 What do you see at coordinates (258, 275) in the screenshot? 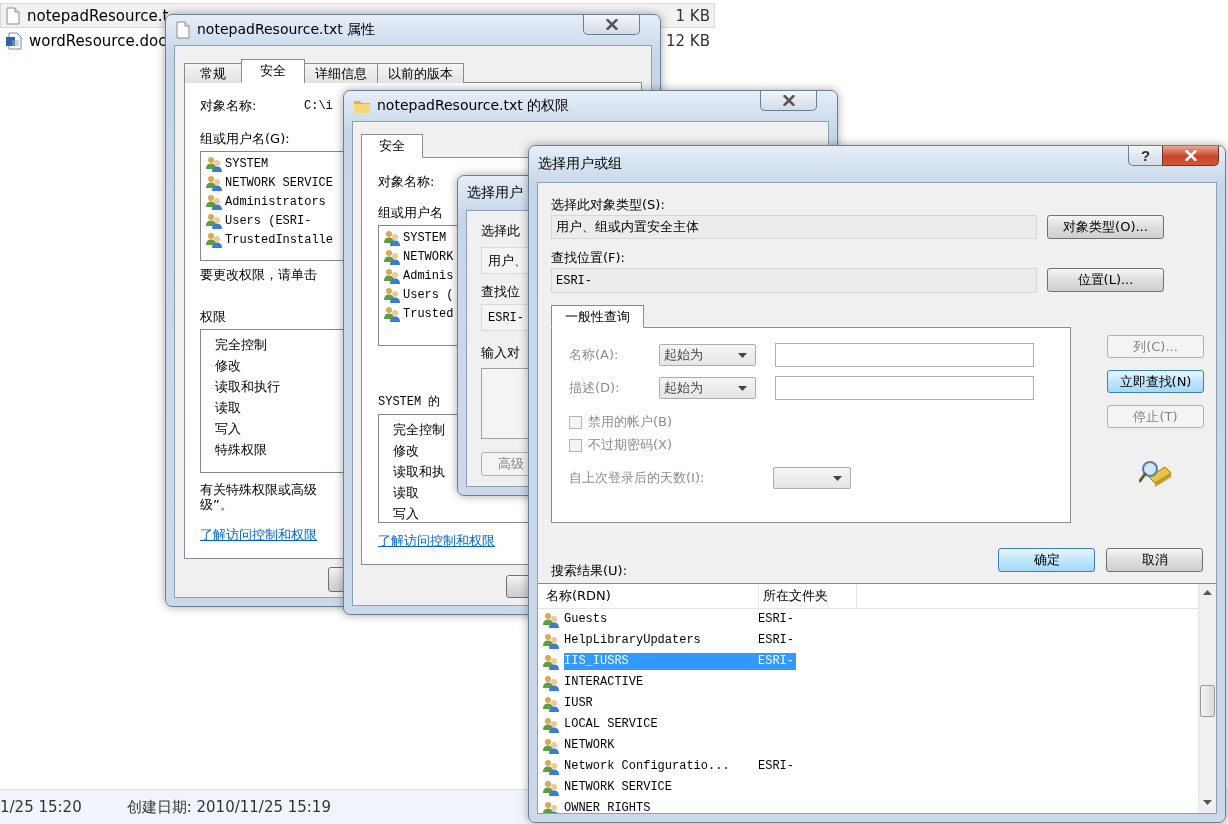
I see `hint-text: 要更改权限，请单击` at bounding box center [258, 275].